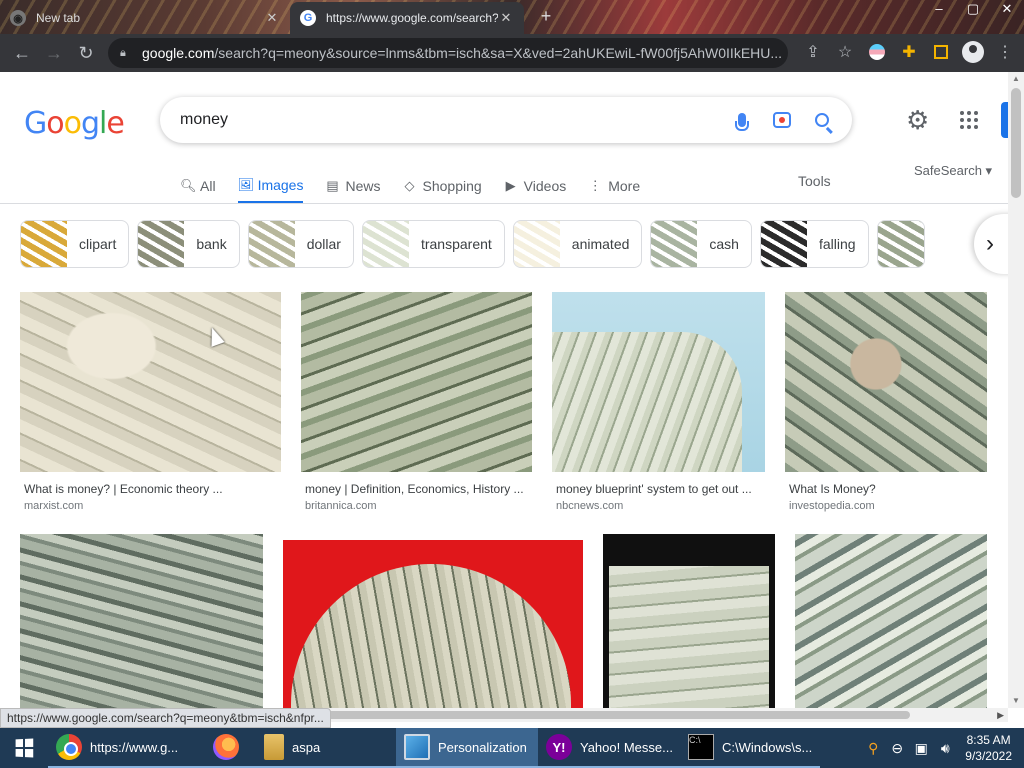 This screenshot has width=1024, height=768. I want to click on search-input: money, so click(451, 120).